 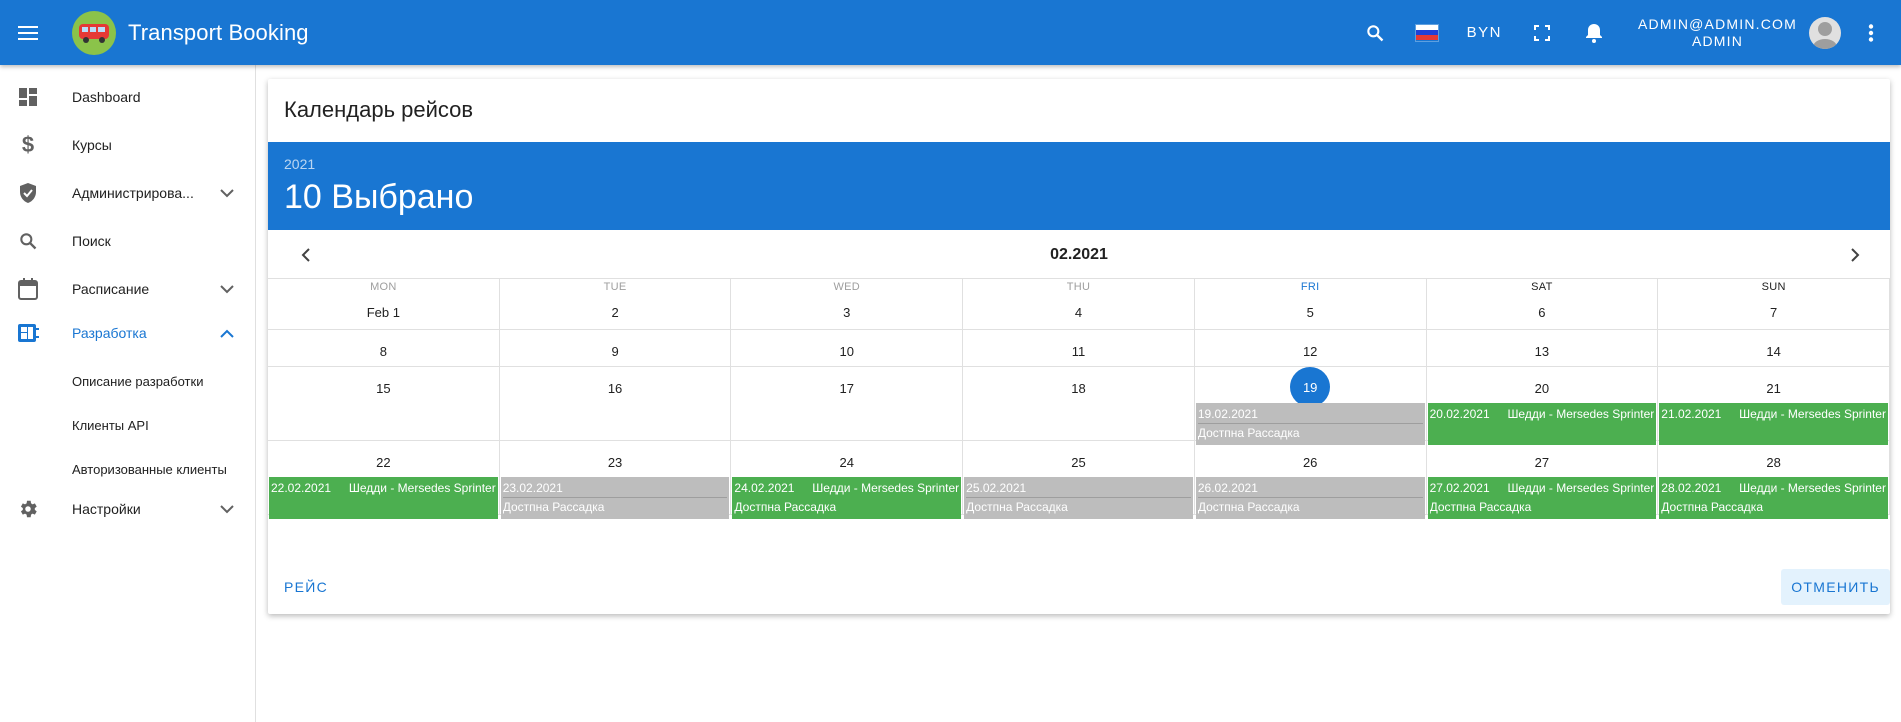 I want to click on calendar-day-cell: MON Feb 1, so click(x=384, y=304).